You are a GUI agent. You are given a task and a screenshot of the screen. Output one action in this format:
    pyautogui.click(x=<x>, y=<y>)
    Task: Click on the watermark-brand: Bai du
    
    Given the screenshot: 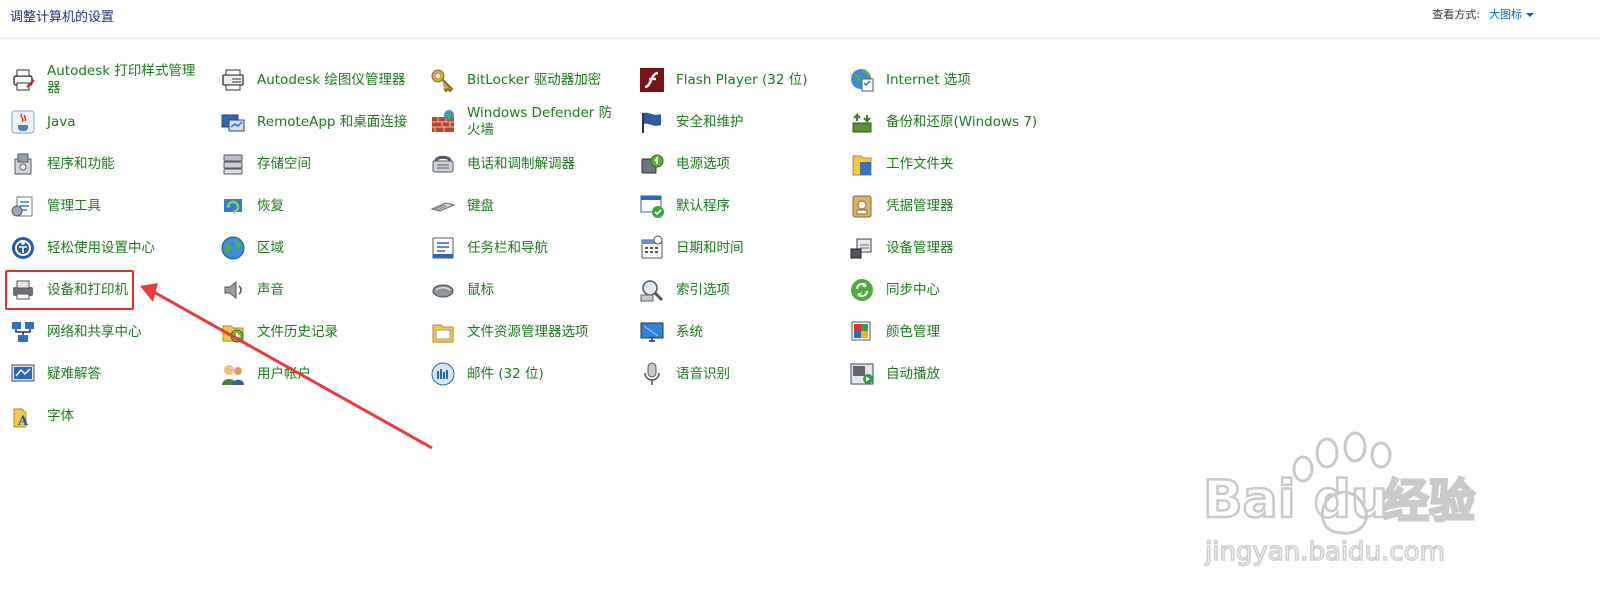 What is the action you would take?
    pyautogui.click(x=1295, y=500)
    